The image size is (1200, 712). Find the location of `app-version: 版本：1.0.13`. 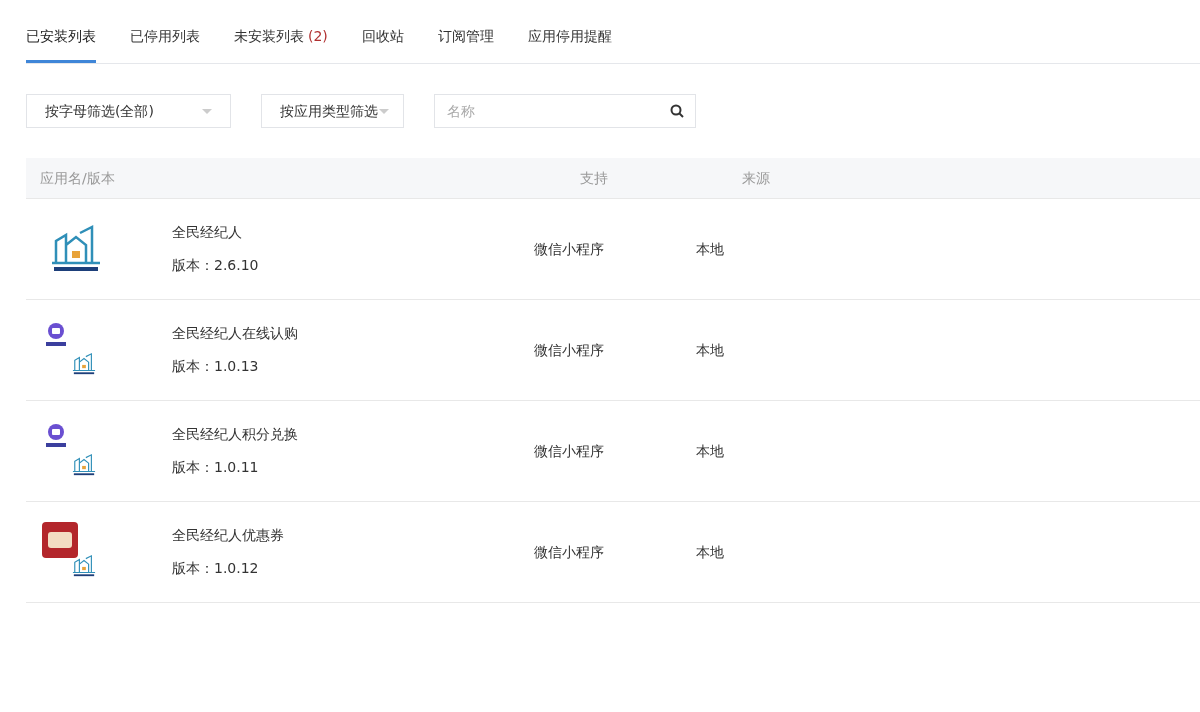

app-version: 版本：1.0.13 is located at coordinates (216, 366).